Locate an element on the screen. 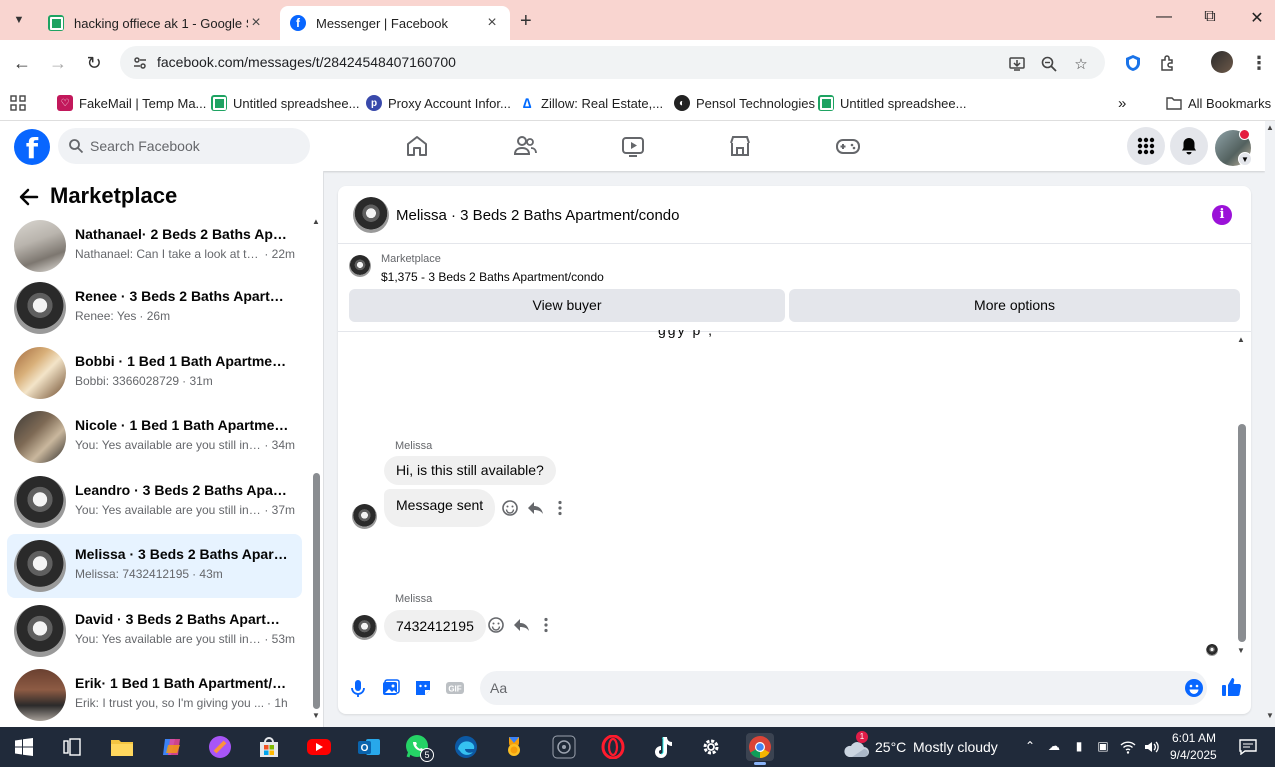 This screenshot has height=767, width=1275. microsoft-store-icon is located at coordinates (269, 747).